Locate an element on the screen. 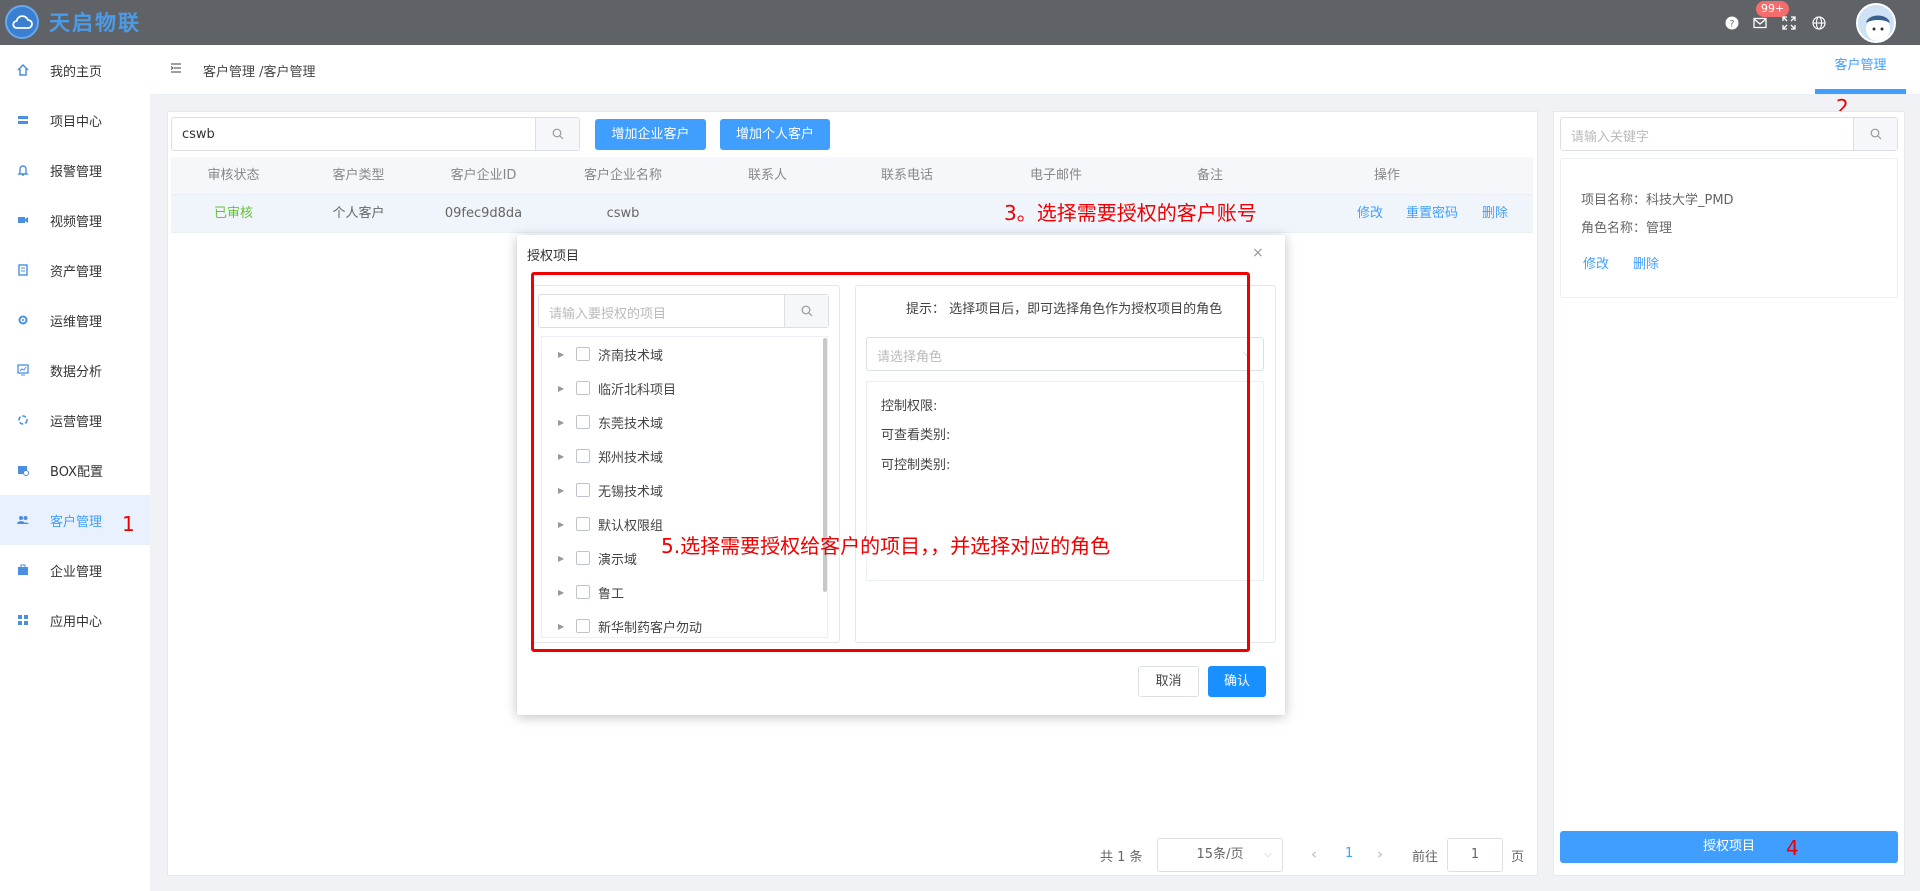 This screenshot has width=1920, height=891. tree-node-label: 郑州技术域 is located at coordinates (631, 458).